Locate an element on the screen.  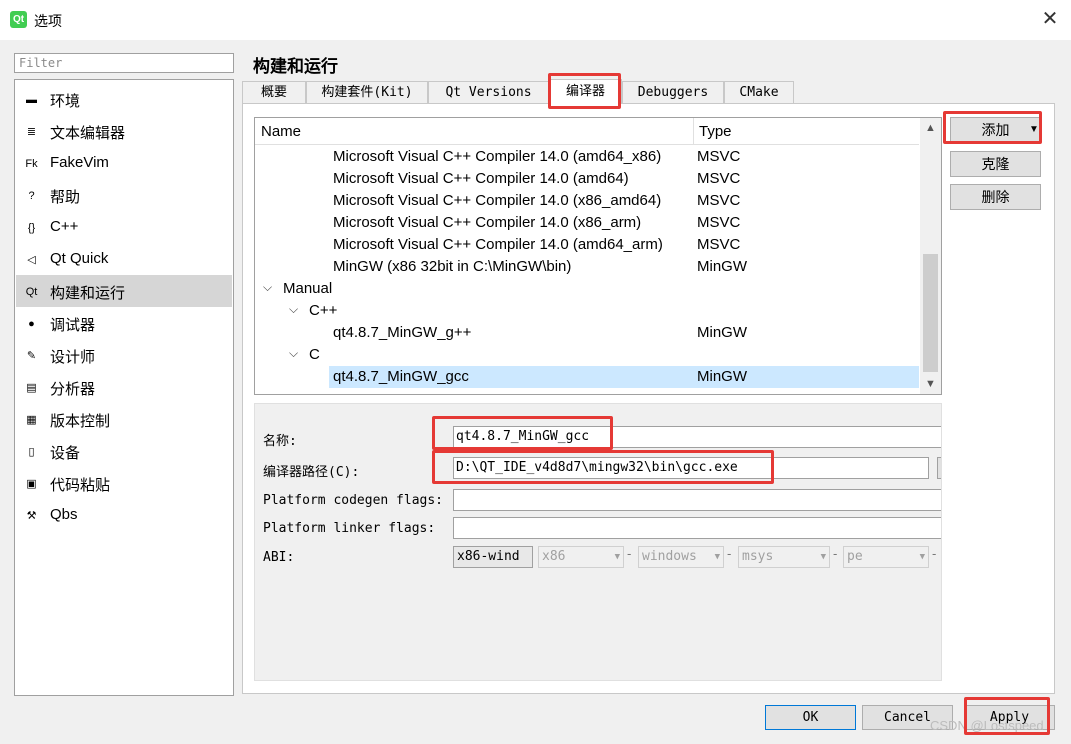
sidebar-item: ? 帮助 is located at coordinates (124, 195).